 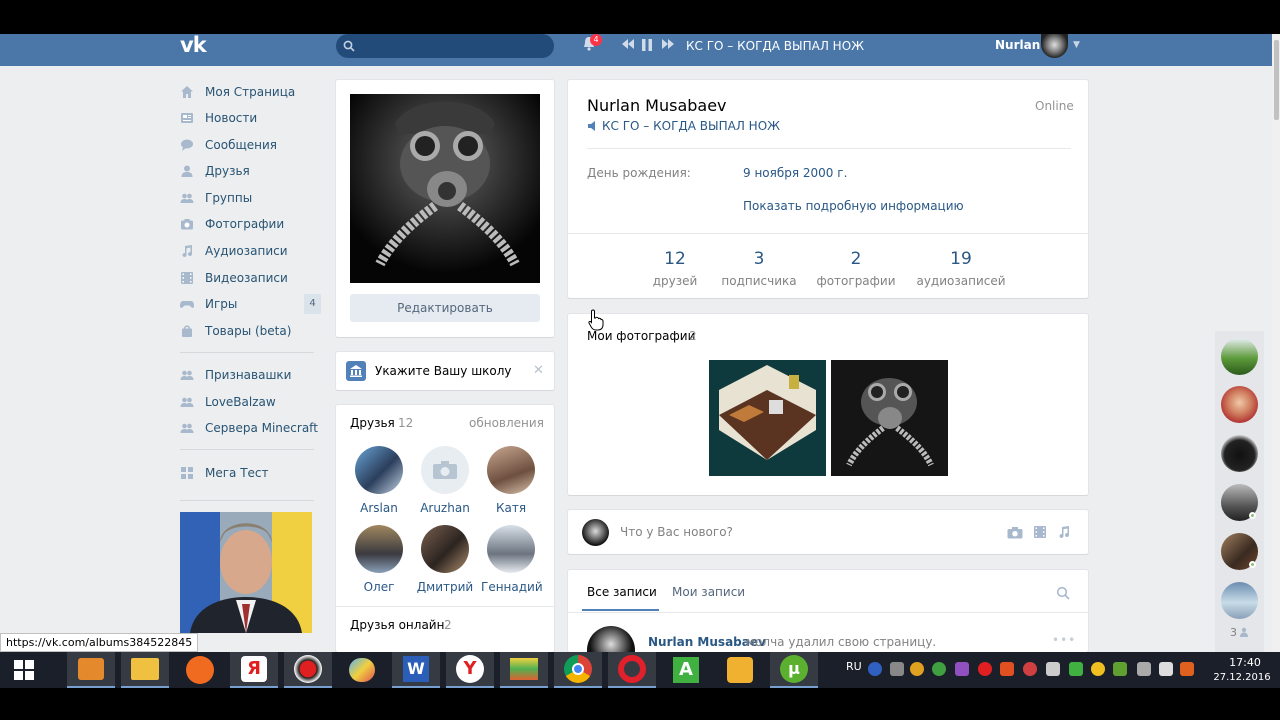 What do you see at coordinates (308, 670) in the screenshot?
I see `taskbar-recorder` at bounding box center [308, 670].